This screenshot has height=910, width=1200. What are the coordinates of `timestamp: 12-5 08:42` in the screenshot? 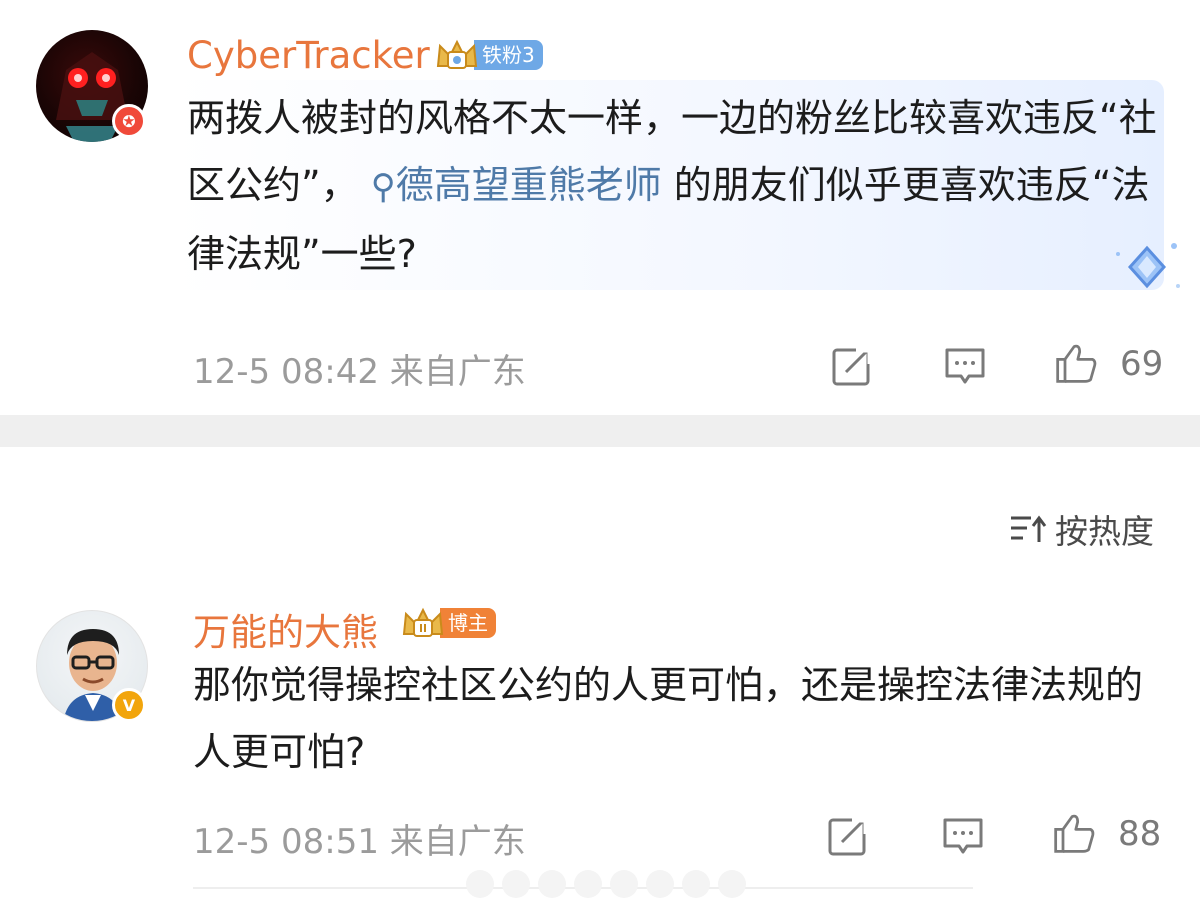 It's located at (286, 372).